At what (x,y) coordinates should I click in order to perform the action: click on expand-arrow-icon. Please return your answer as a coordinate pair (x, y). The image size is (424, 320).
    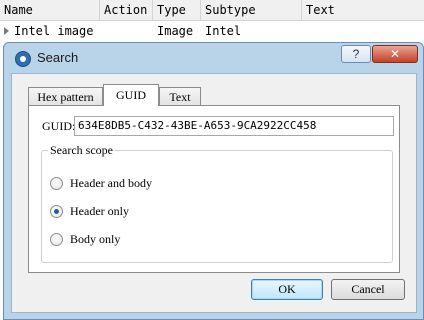
    Looking at the image, I should click on (6, 31).